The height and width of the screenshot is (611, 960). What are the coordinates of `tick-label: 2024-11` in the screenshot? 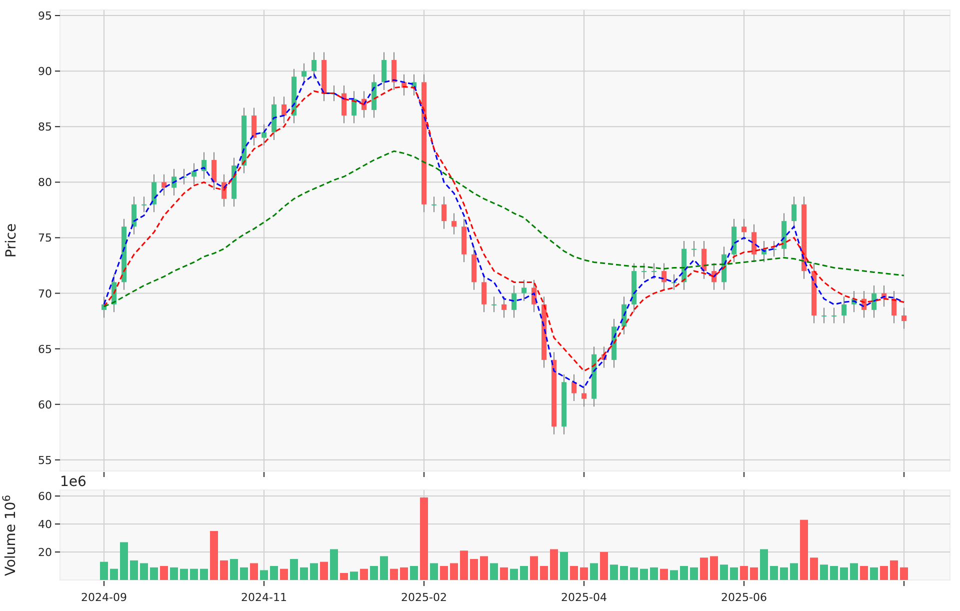 It's located at (264, 597).